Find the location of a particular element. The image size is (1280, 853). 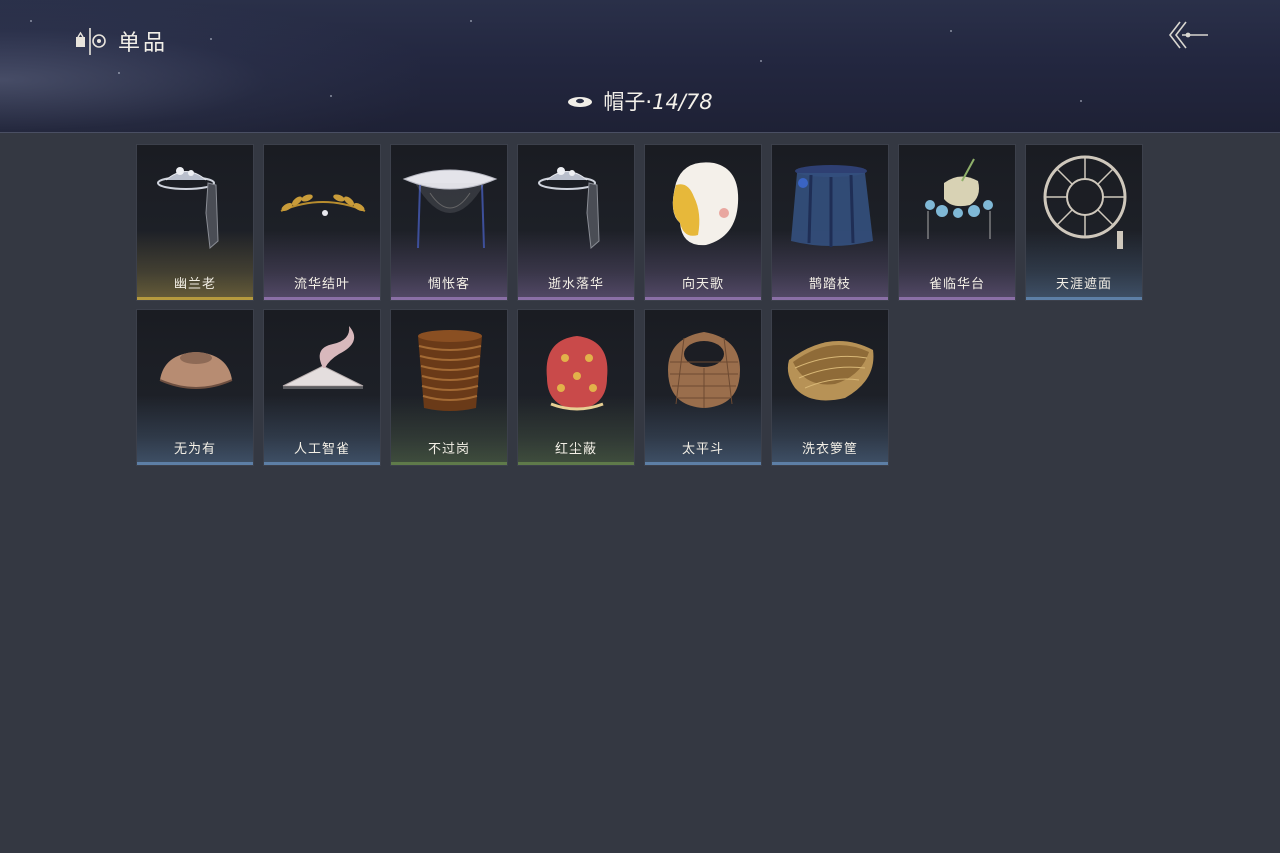

item-name: 太平斗 is located at coordinates (702, 449).